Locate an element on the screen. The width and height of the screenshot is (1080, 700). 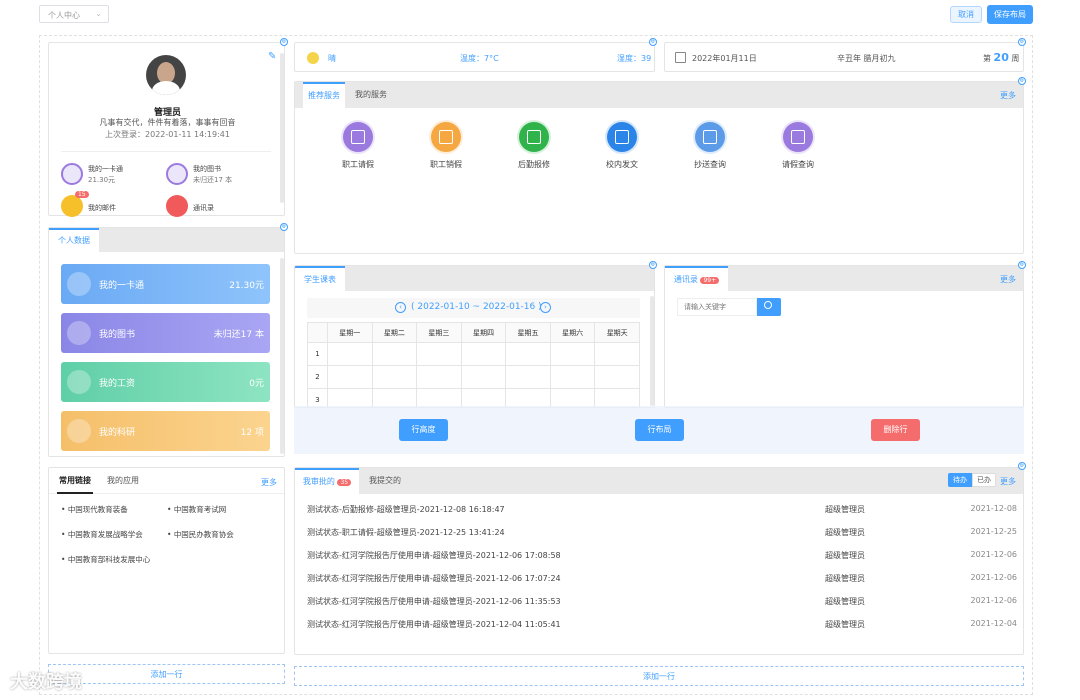
chevron-left-icon: ‹ is located at coordinates (400, 307).